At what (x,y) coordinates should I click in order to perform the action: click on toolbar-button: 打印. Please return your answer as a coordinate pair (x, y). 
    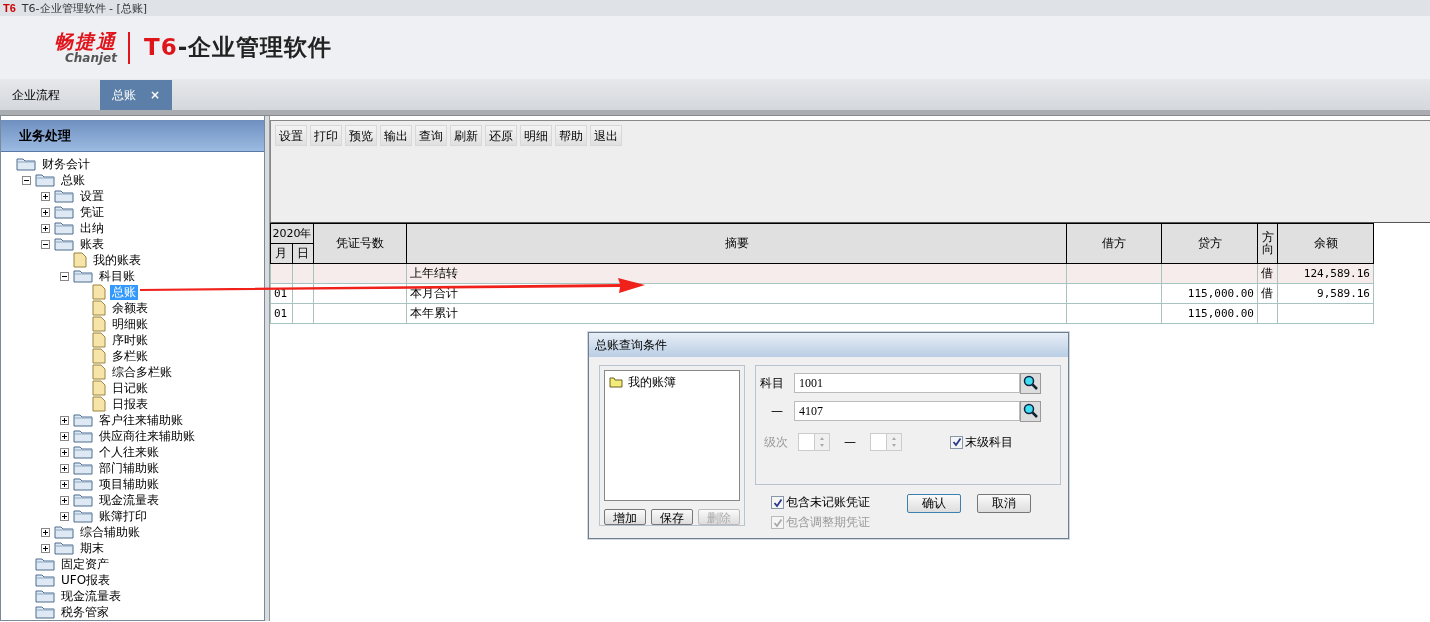
    Looking at the image, I should click on (326, 135).